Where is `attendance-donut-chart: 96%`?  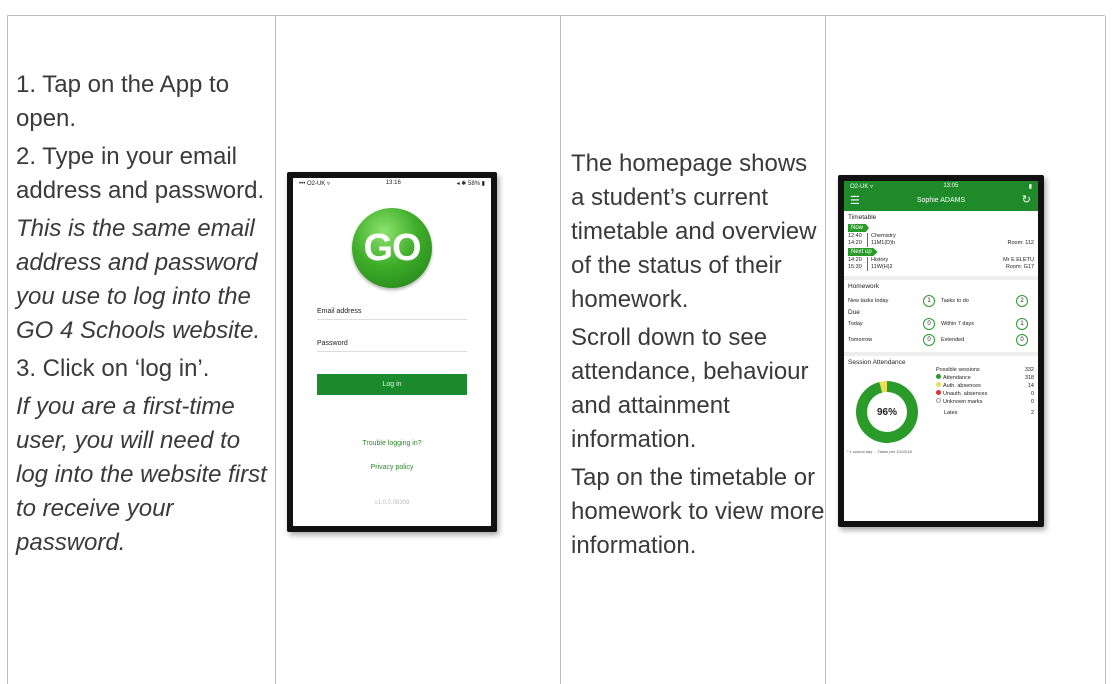 attendance-donut-chart: 96% is located at coordinates (887, 412).